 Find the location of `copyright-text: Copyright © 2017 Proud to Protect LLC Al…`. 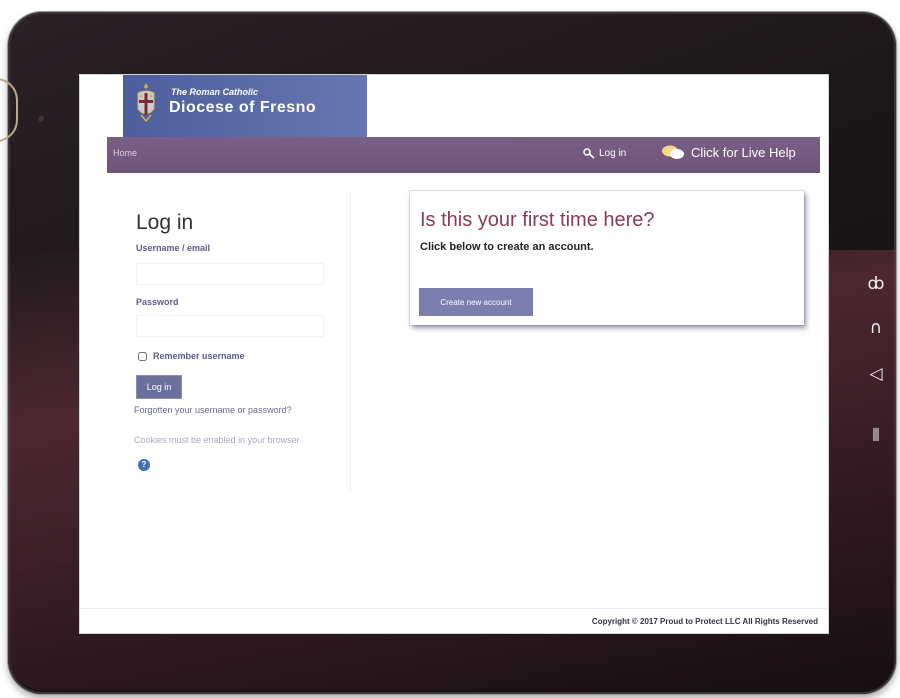

copyright-text: Copyright © 2017 Proud to Protect LLC Al… is located at coordinates (704, 621).